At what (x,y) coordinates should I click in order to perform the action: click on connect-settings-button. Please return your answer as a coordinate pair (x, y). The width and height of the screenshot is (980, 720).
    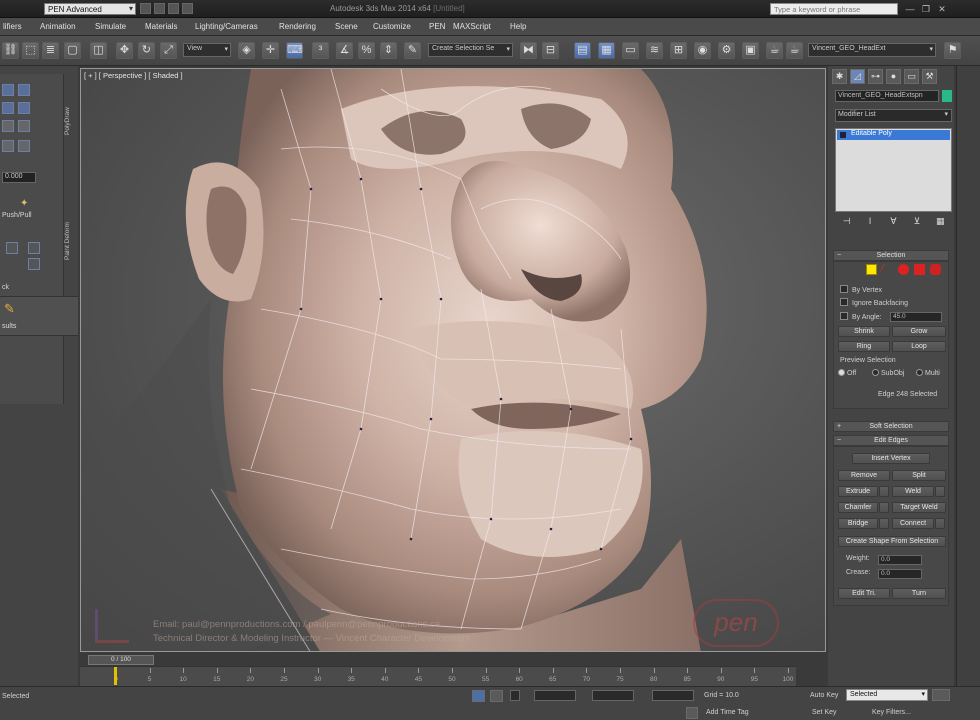
    Looking at the image, I should click on (940, 523).